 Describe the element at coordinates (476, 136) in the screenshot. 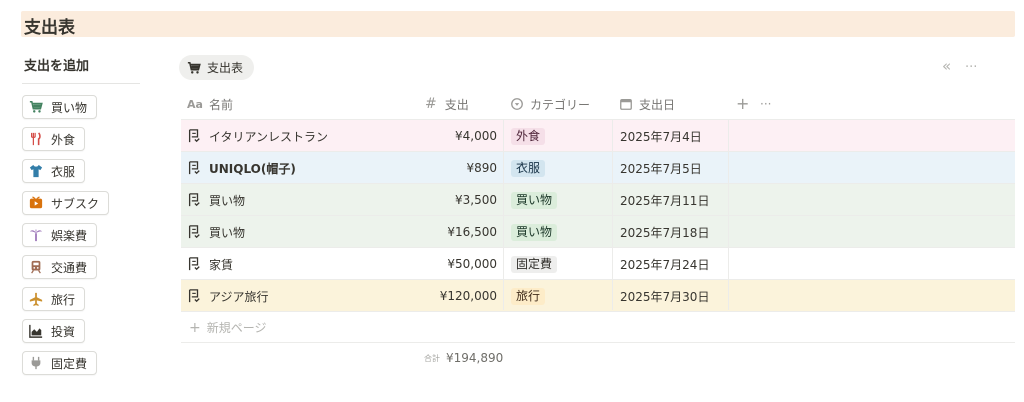

I see `row-amount: ¥4,000` at that location.